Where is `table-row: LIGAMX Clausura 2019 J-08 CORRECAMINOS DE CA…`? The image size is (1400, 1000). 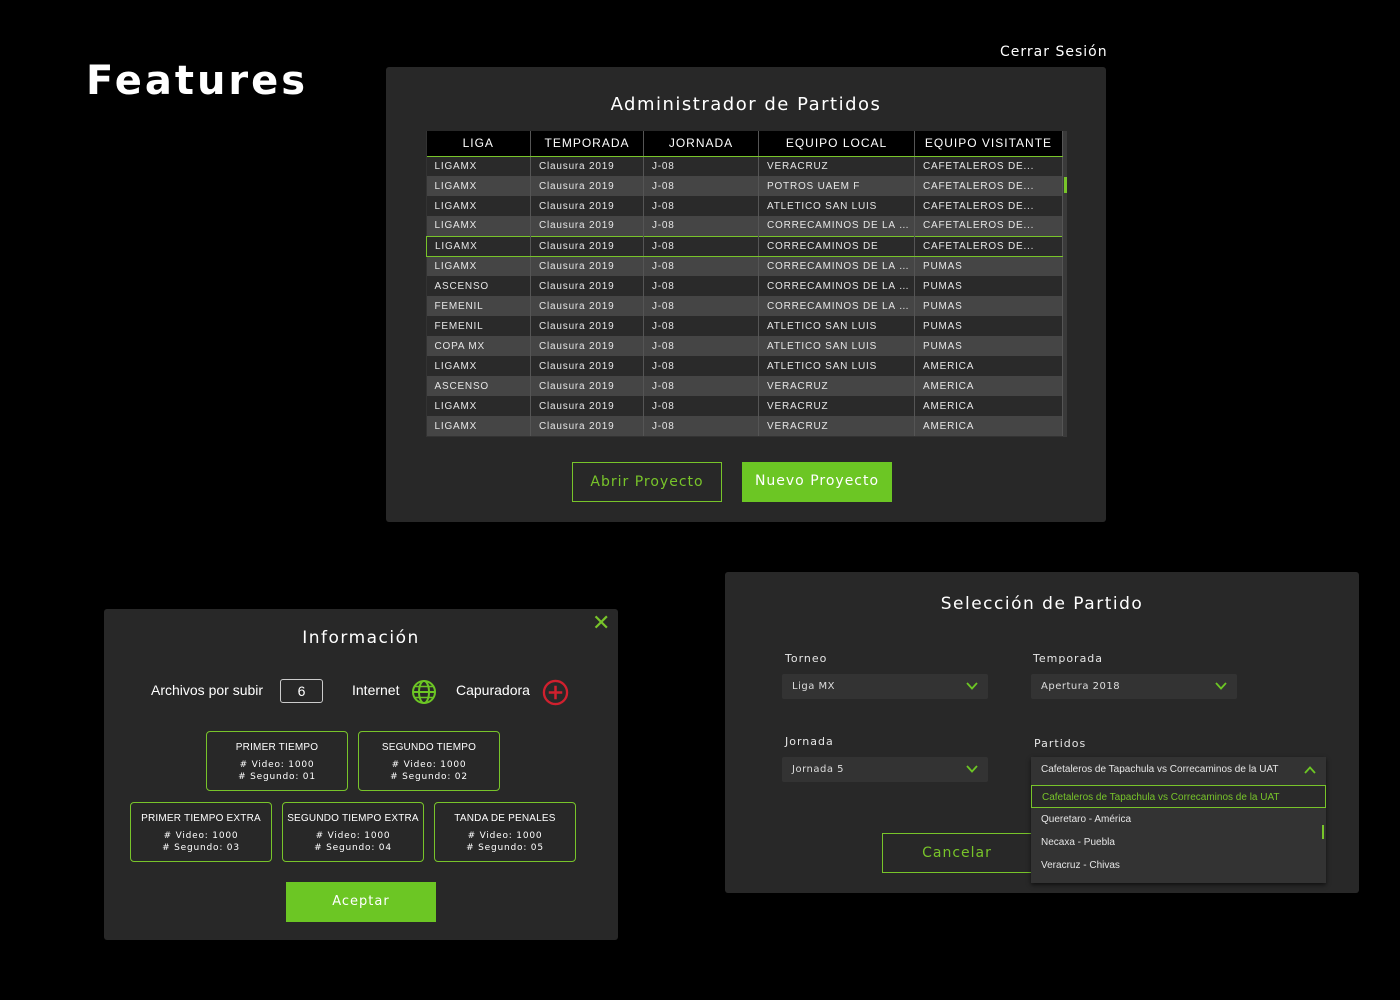 table-row: LIGAMX Clausura 2019 J-08 CORRECAMINOS DE CA… is located at coordinates (744, 246).